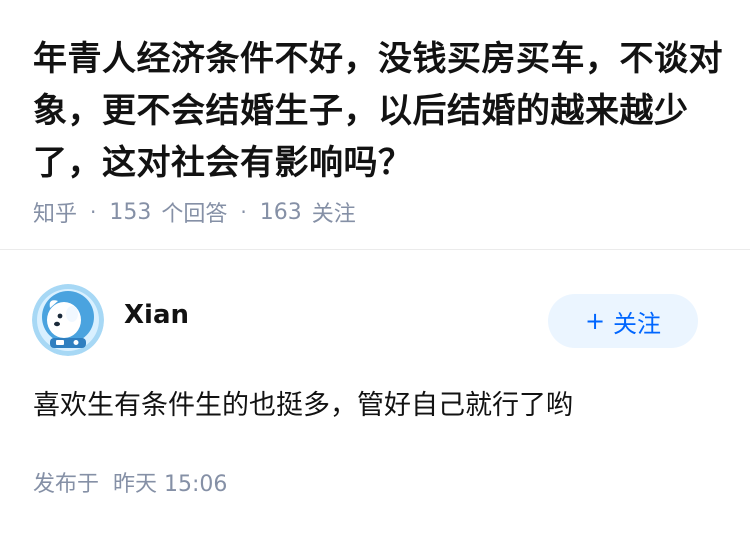 The height and width of the screenshot is (534, 750). I want to click on follow-button-label: 关注, so click(637, 323).